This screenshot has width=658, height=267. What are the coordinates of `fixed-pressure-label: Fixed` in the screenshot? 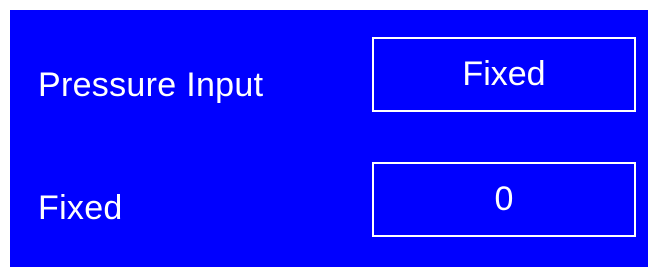 It's located at (80, 208).